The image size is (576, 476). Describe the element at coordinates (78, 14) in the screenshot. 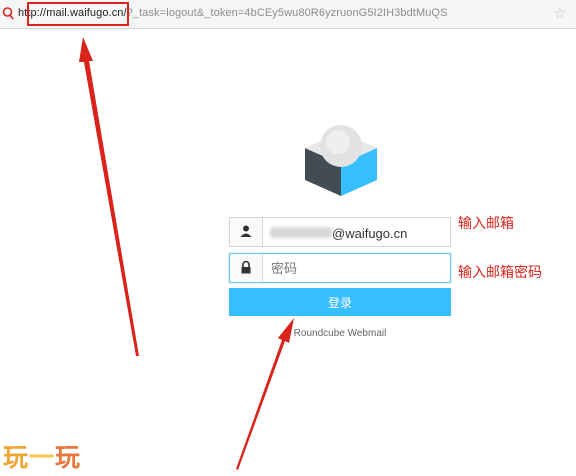

I see `url-highlight-box` at that location.